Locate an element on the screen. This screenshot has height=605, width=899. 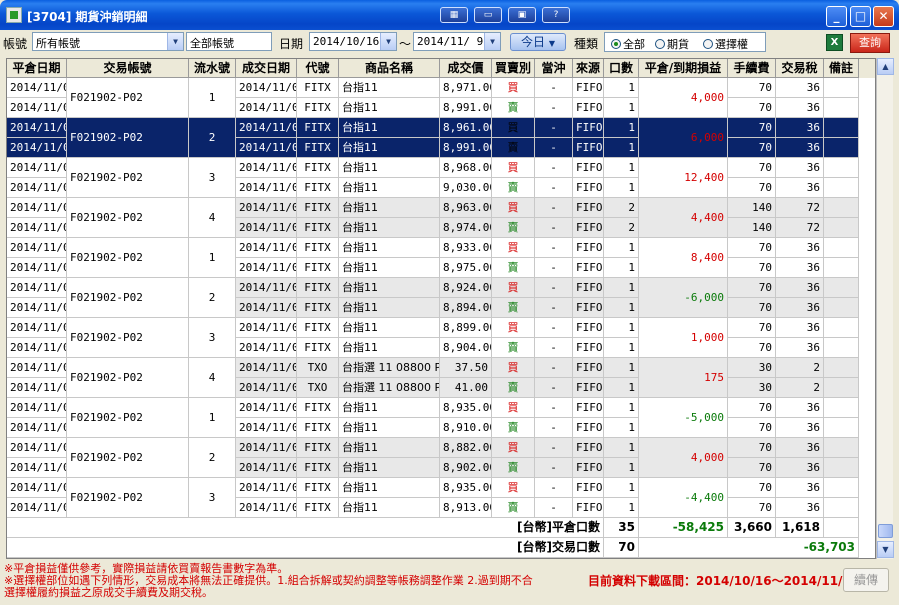
table-cell: 賣 is located at coordinates (513, 228).